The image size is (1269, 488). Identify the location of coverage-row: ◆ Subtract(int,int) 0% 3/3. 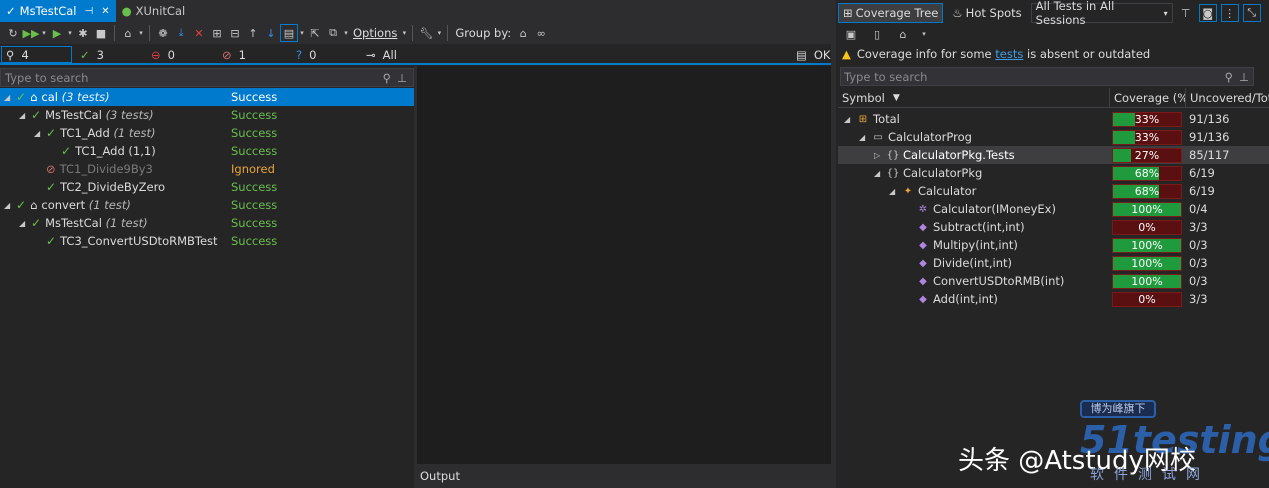
(1053, 227).